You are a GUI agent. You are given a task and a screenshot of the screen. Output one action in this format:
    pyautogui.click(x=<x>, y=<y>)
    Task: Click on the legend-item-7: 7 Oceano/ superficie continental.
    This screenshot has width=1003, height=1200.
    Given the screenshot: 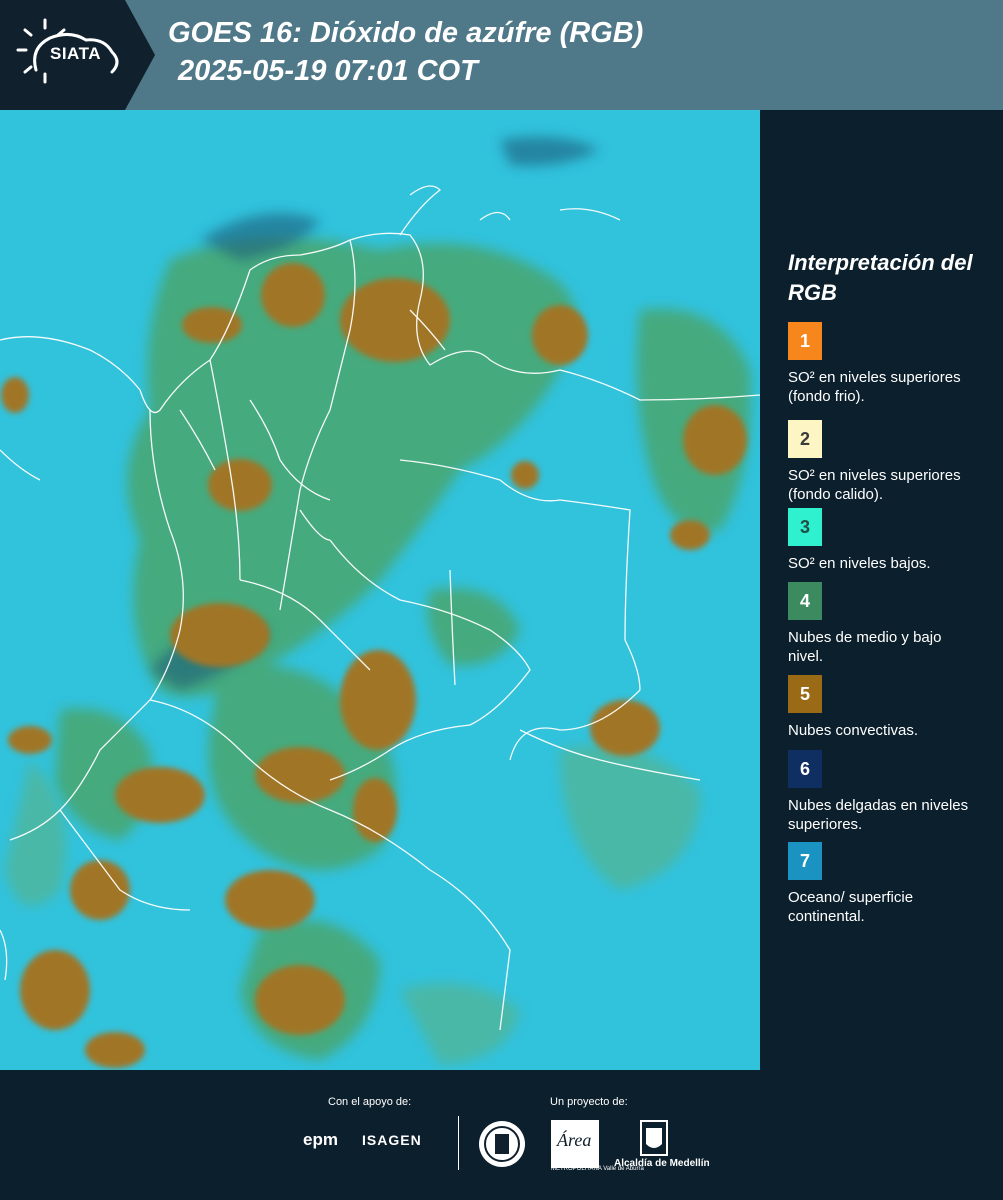 What is the action you would take?
    pyautogui.click(x=888, y=884)
    